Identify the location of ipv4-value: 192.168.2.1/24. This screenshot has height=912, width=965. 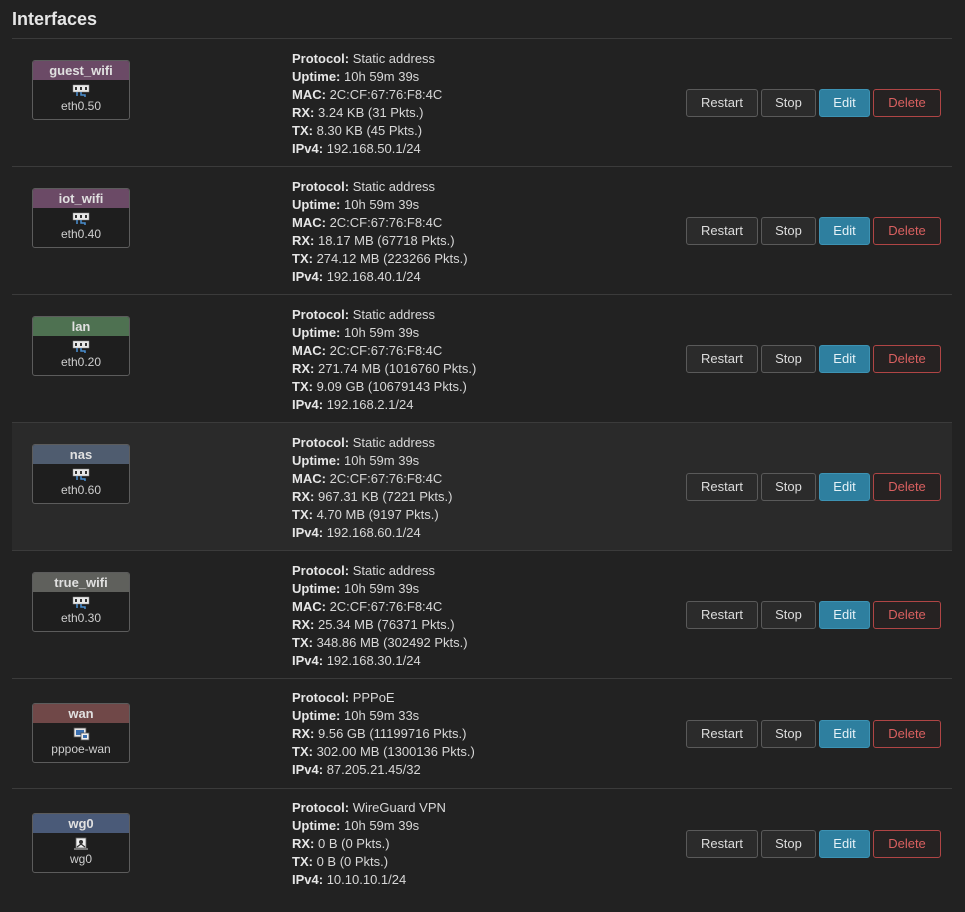
(370, 404).